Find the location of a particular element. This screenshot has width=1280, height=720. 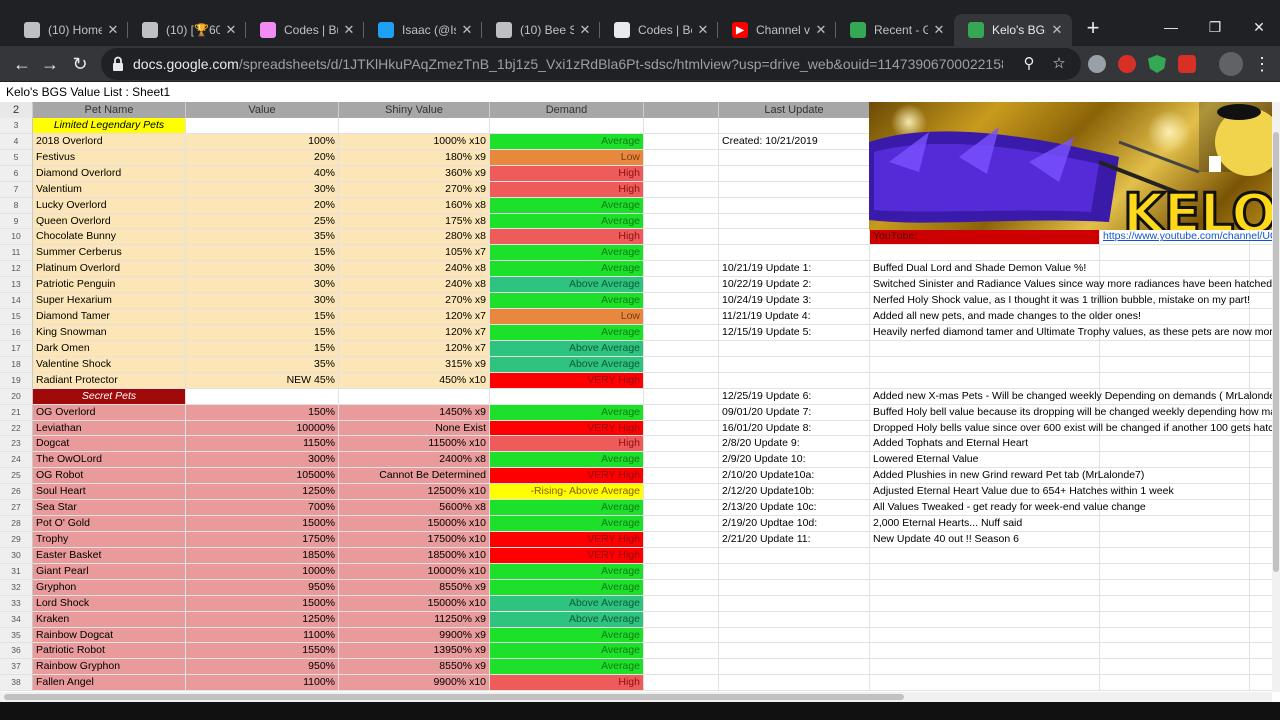

tab-9: Kelo's BGS ✕ is located at coordinates (1013, 30).